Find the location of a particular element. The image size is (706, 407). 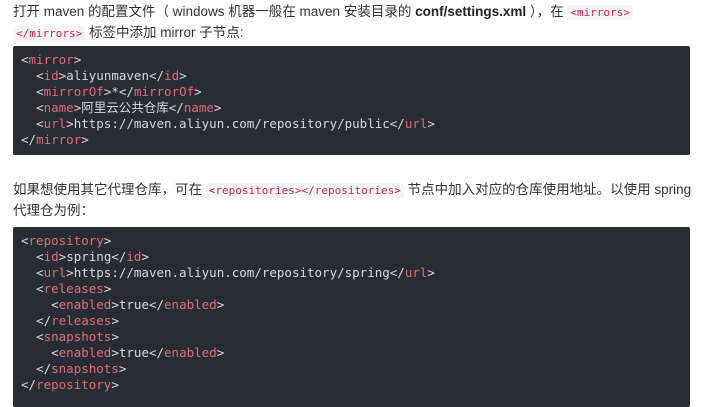

xml-tag-open: releases is located at coordinates (73, 288).